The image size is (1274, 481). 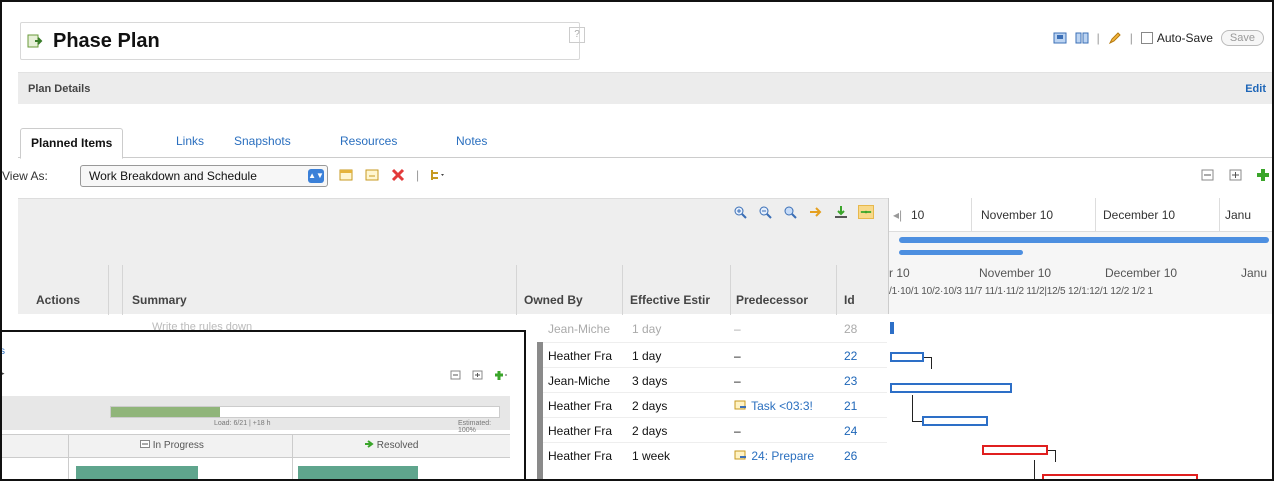 I want to click on zoom-fit-icon, so click(x=791, y=212).